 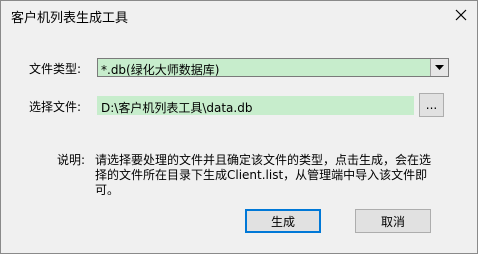 I want to click on file-path-label: 选择文件:, so click(x=55, y=107).